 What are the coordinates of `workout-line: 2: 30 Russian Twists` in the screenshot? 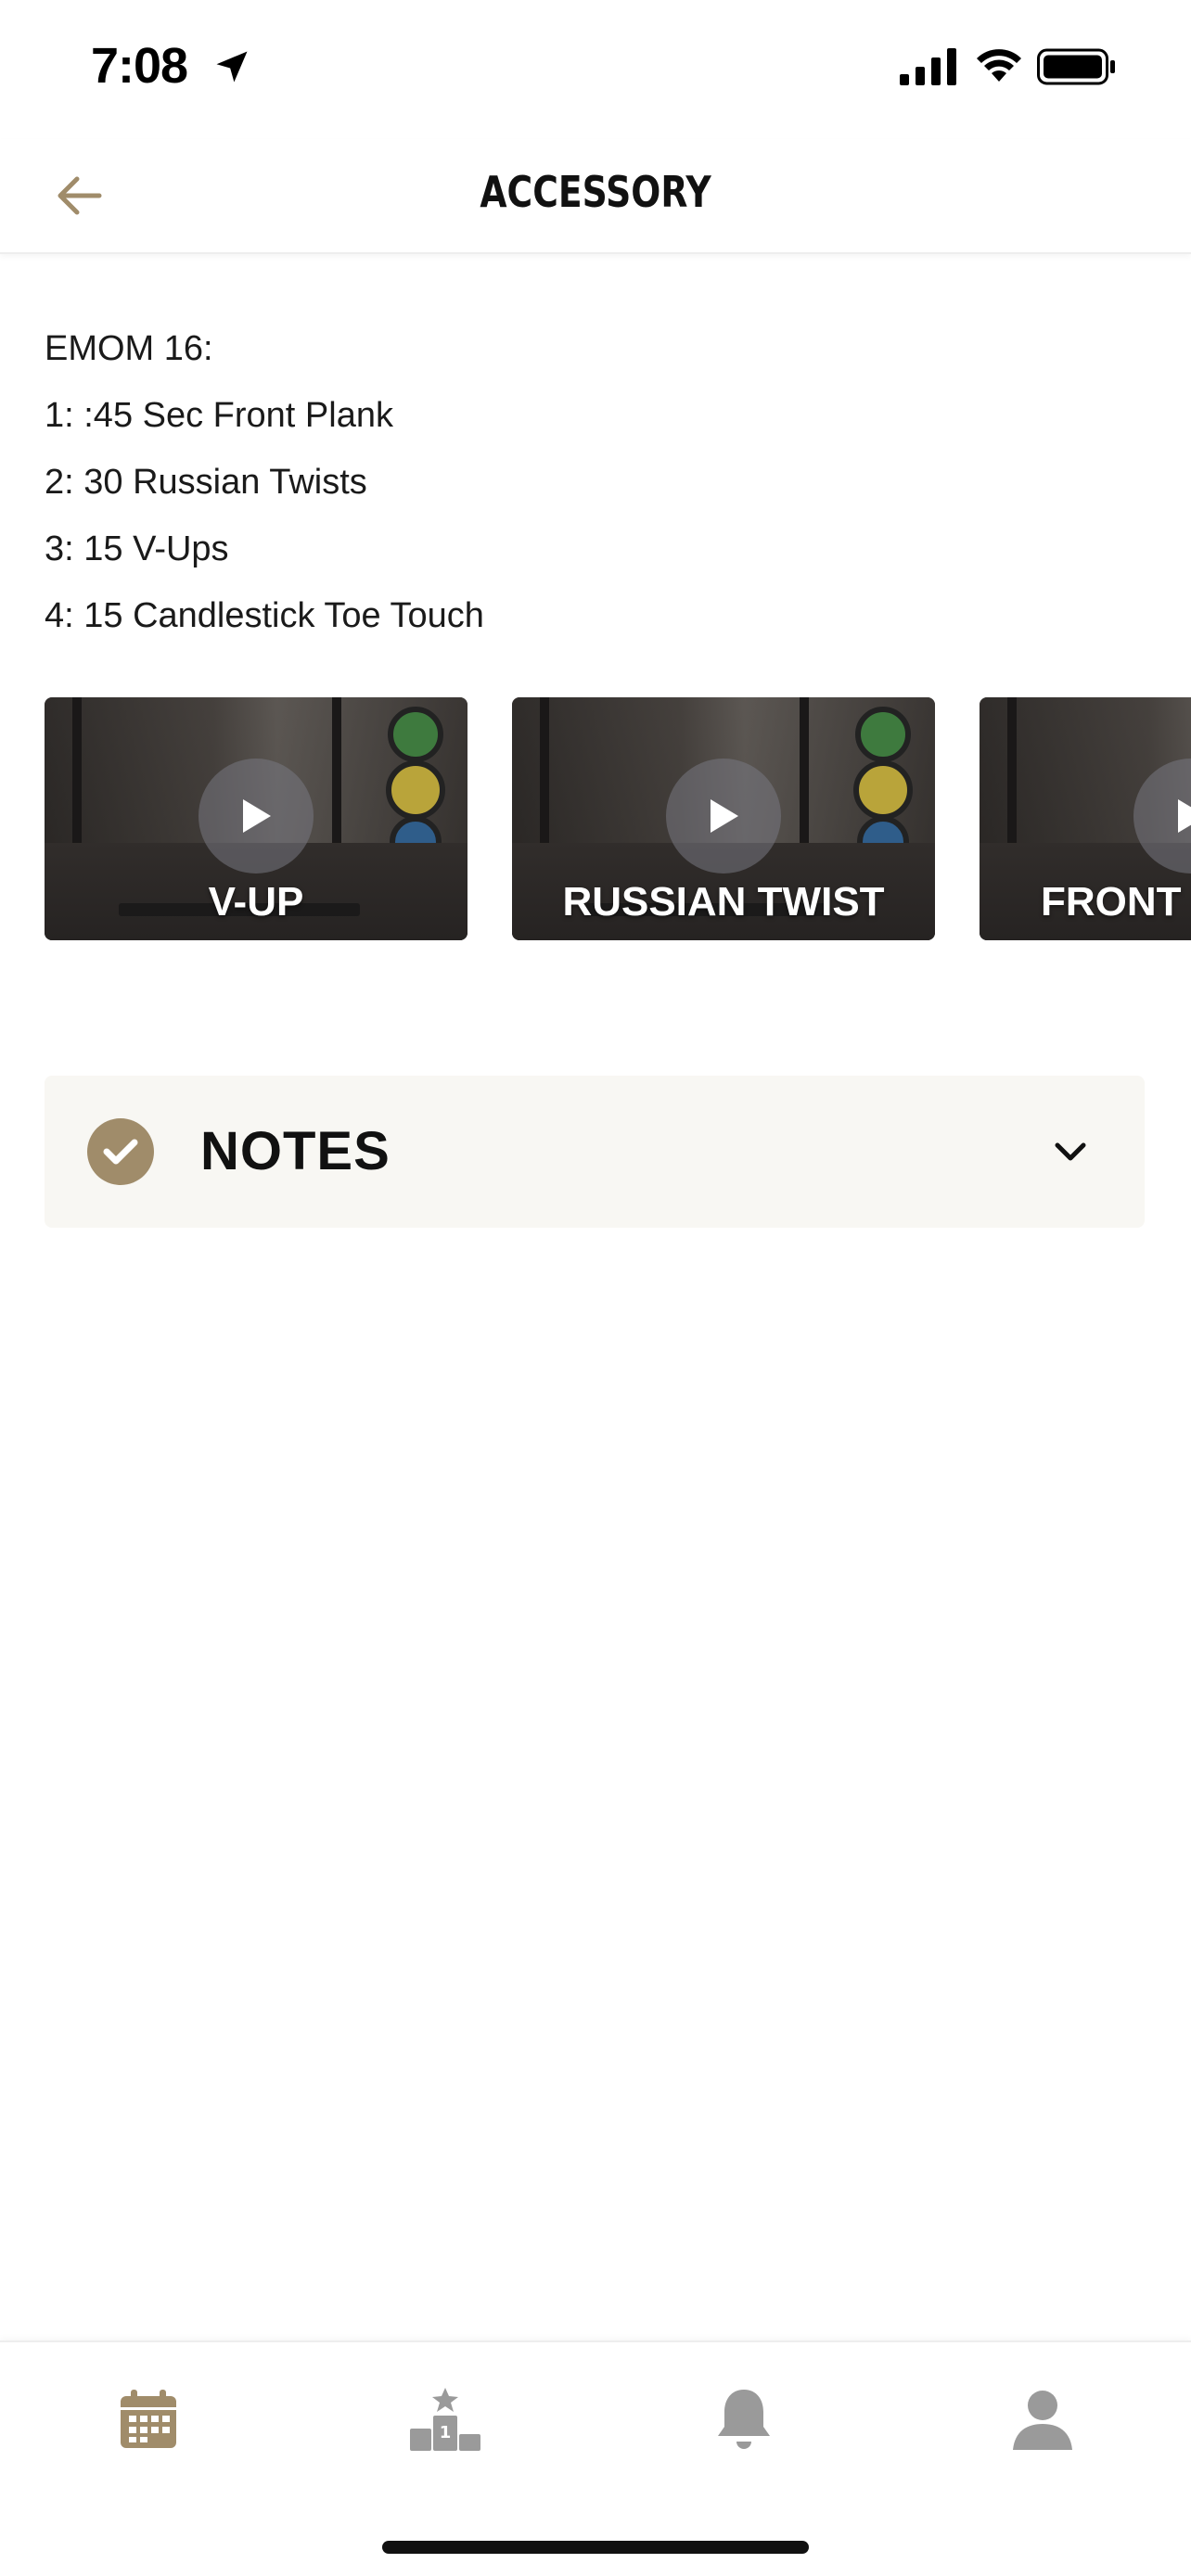 It's located at (206, 482).